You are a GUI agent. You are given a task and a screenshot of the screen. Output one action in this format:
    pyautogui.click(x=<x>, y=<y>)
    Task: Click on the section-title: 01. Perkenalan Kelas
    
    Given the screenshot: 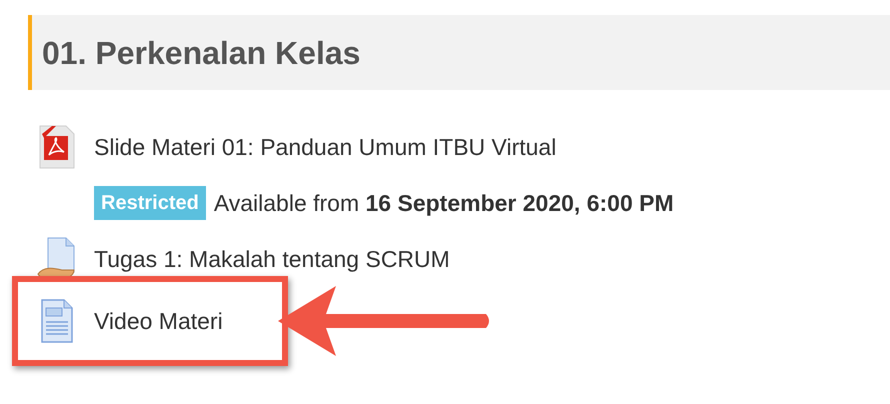 What is the action you would take?
    pyautogui.click(x=201, y=53)
    